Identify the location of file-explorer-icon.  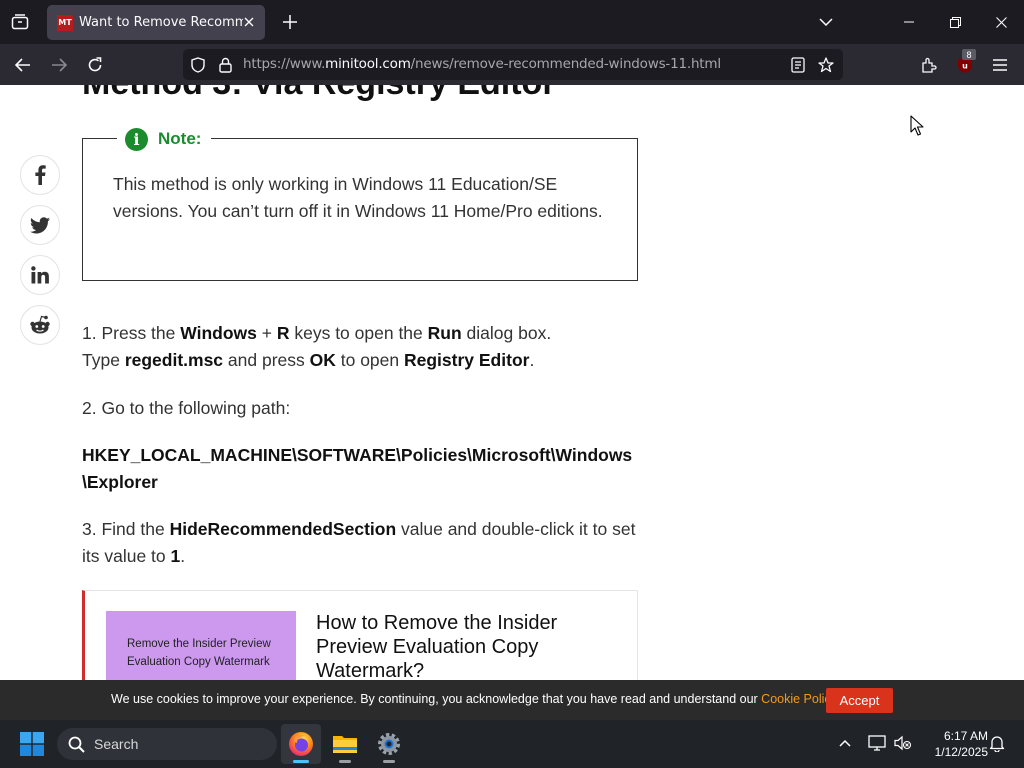
(345, 744).